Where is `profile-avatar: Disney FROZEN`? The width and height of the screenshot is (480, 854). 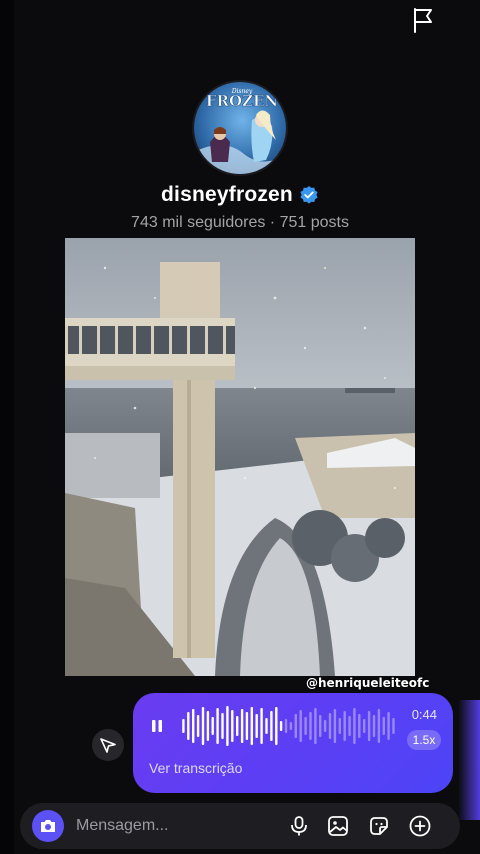 profile-avatar: Disney FROZEN is located at coordinates (240, 128).